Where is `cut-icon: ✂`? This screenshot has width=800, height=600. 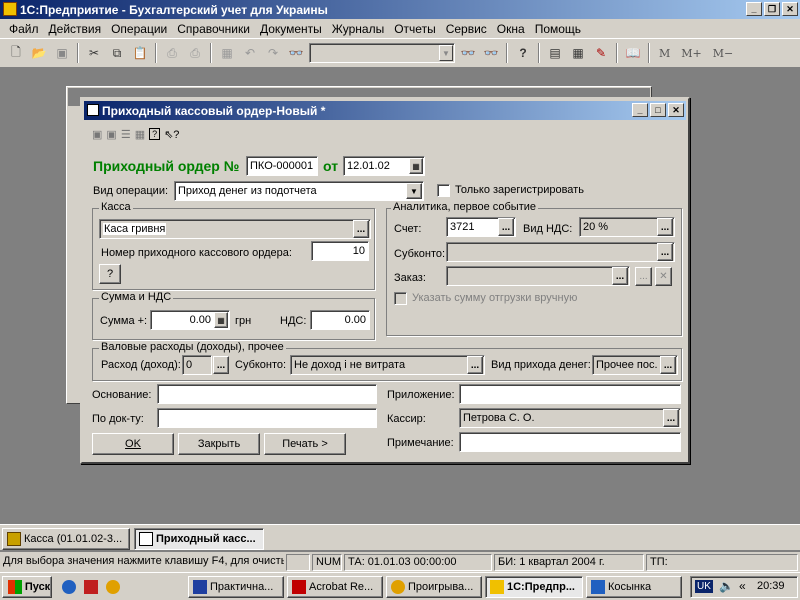 cut-icon: ✂ is located at coordinates (94, 53).